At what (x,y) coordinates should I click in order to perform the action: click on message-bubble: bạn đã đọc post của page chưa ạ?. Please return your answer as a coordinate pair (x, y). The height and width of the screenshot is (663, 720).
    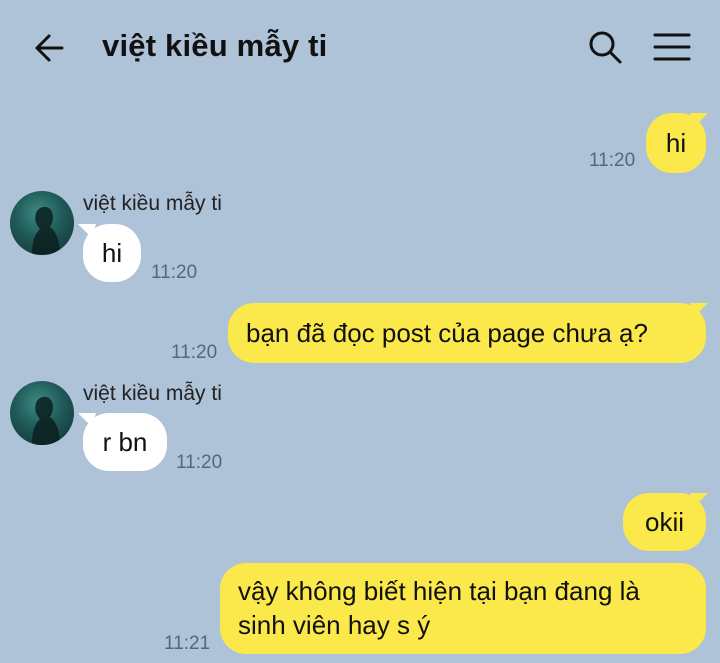
    Looking at the image, I should click on (467, 333).